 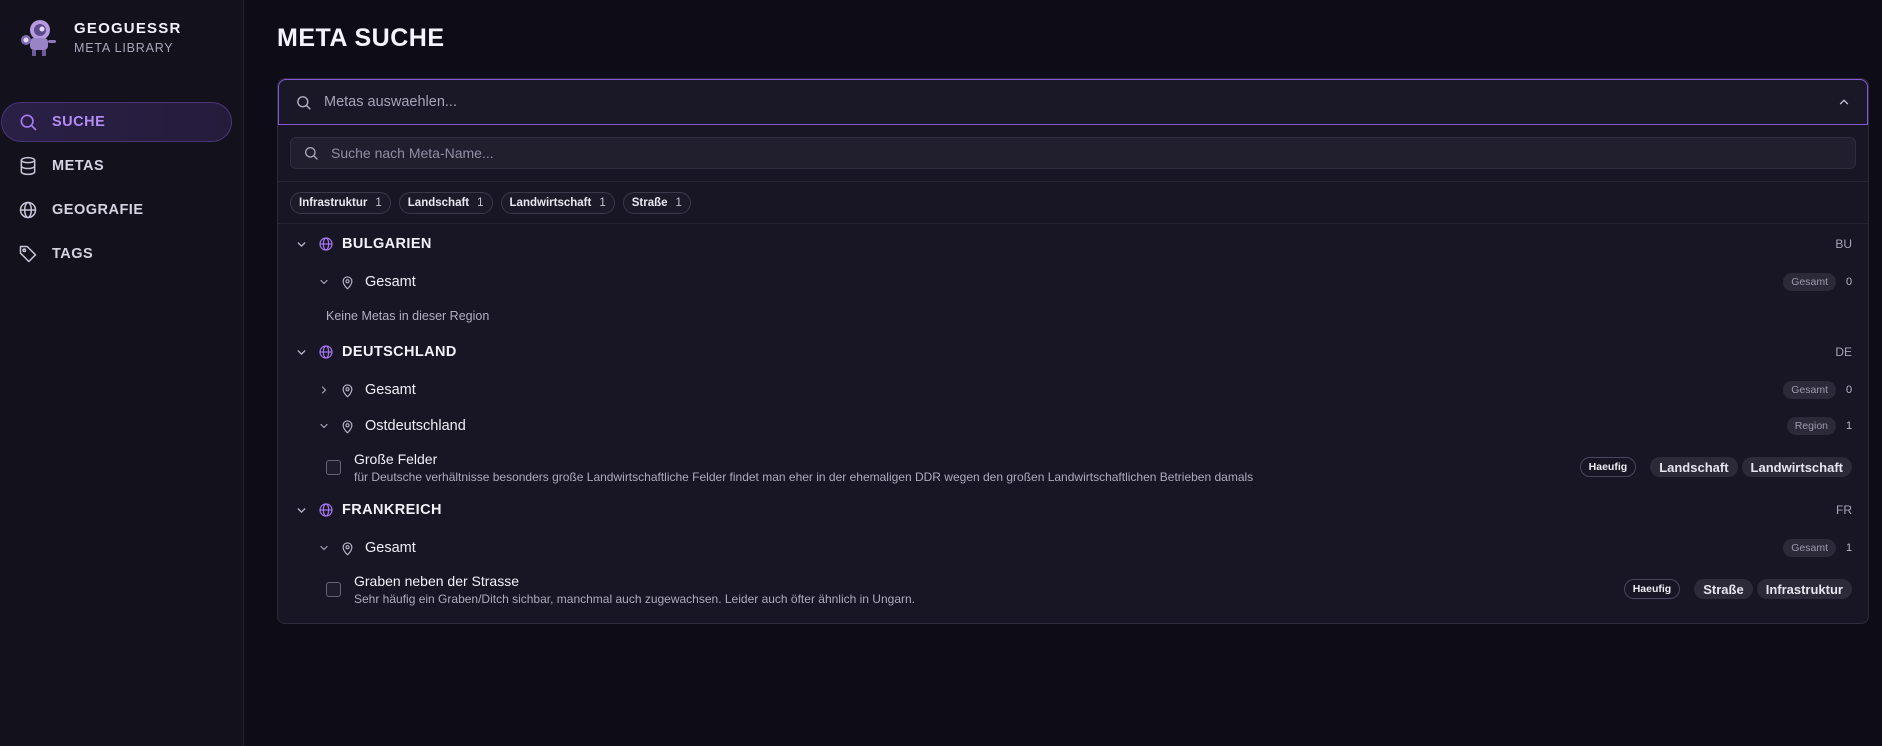 I want to click on meta-search-box, so click(x=1073, y=153).